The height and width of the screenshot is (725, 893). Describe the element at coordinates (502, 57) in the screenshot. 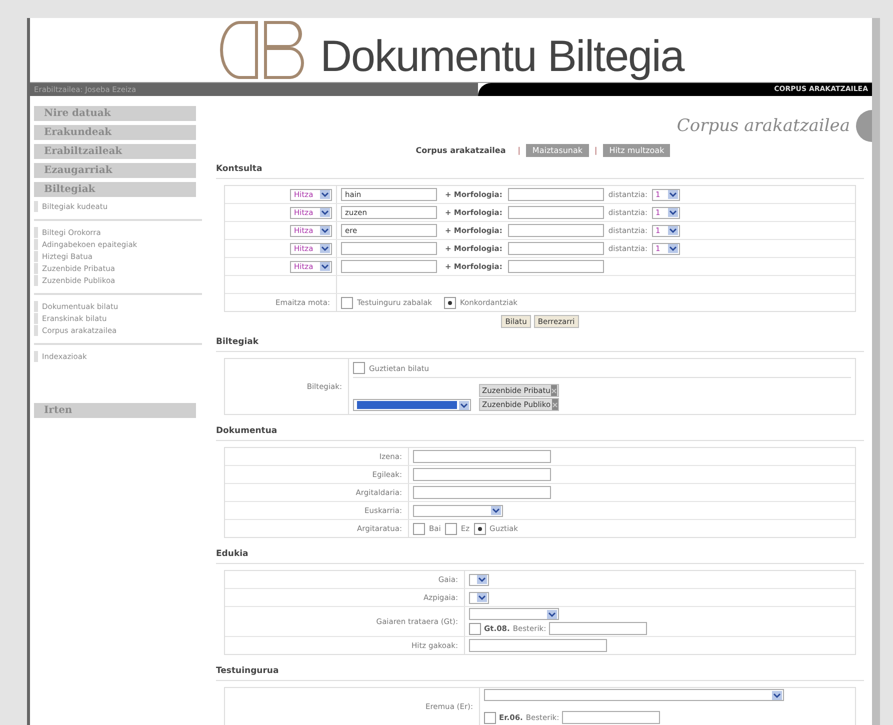

I see `site-title: Dokumentu Biltegia` at that location.